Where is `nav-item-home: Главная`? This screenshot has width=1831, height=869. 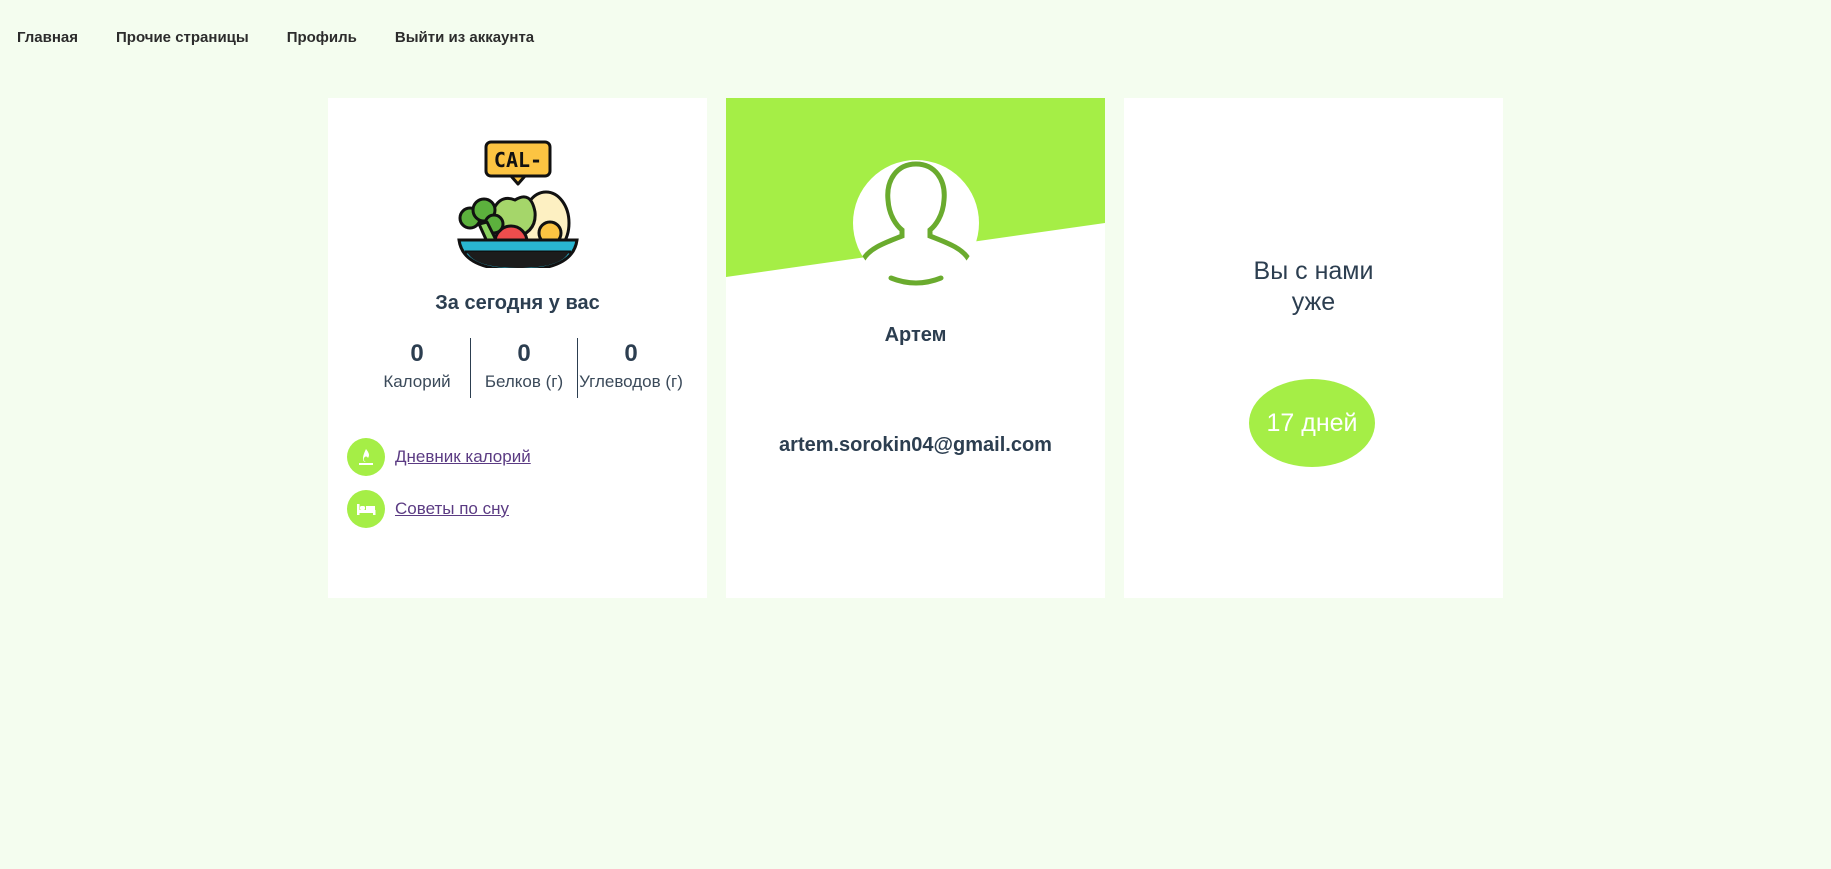
nav-item-home: Главная is located at coordinates (47, 37).